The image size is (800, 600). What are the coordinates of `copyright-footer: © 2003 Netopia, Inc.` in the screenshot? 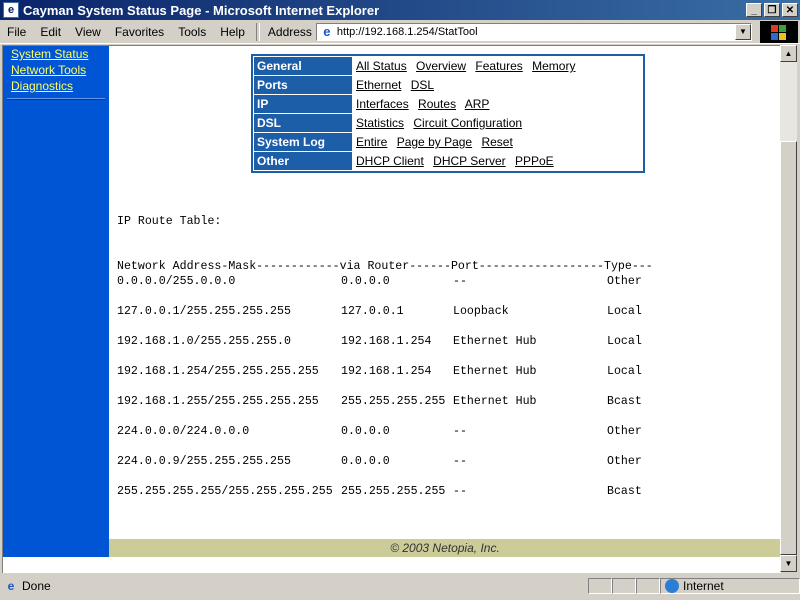 It's located at (445, 548).